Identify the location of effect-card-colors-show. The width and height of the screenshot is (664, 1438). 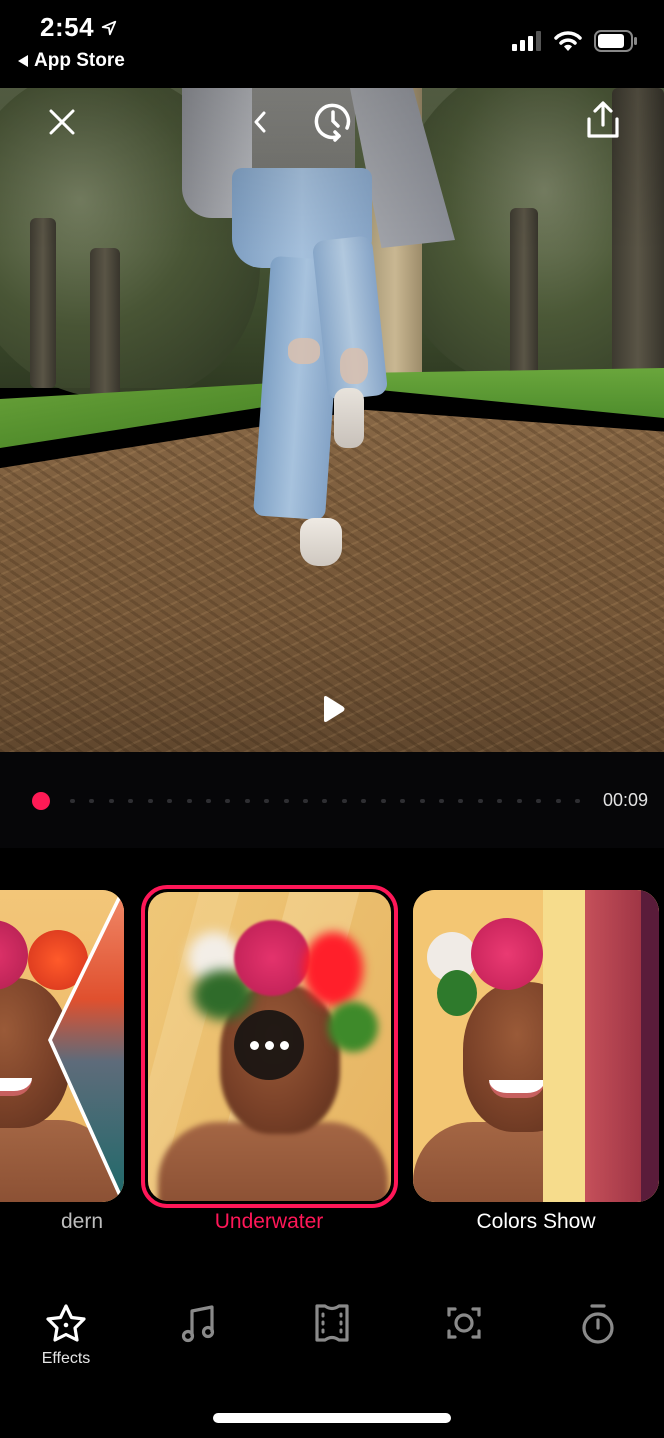
(536, 1046).